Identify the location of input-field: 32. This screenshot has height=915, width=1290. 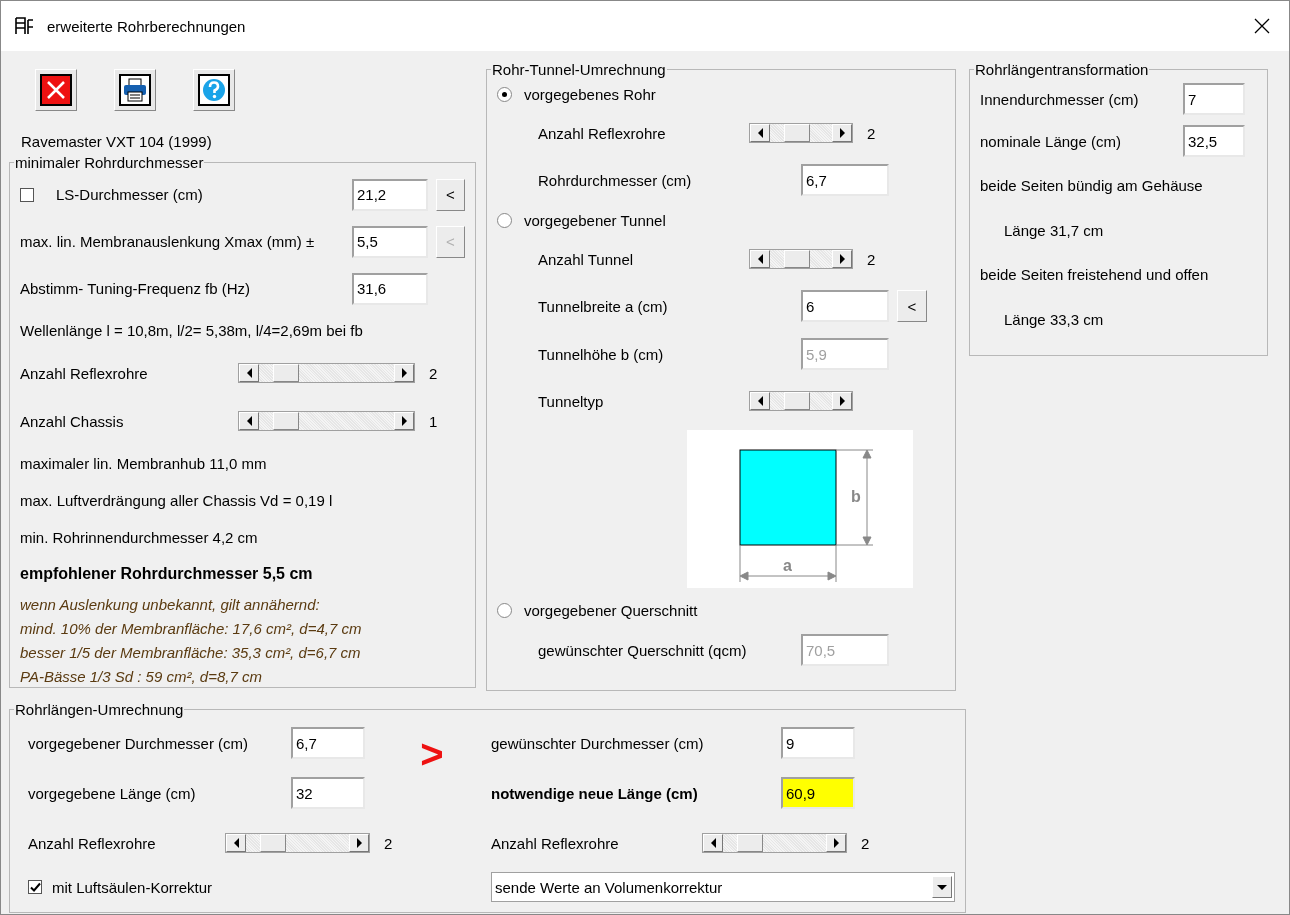
(328, 793).